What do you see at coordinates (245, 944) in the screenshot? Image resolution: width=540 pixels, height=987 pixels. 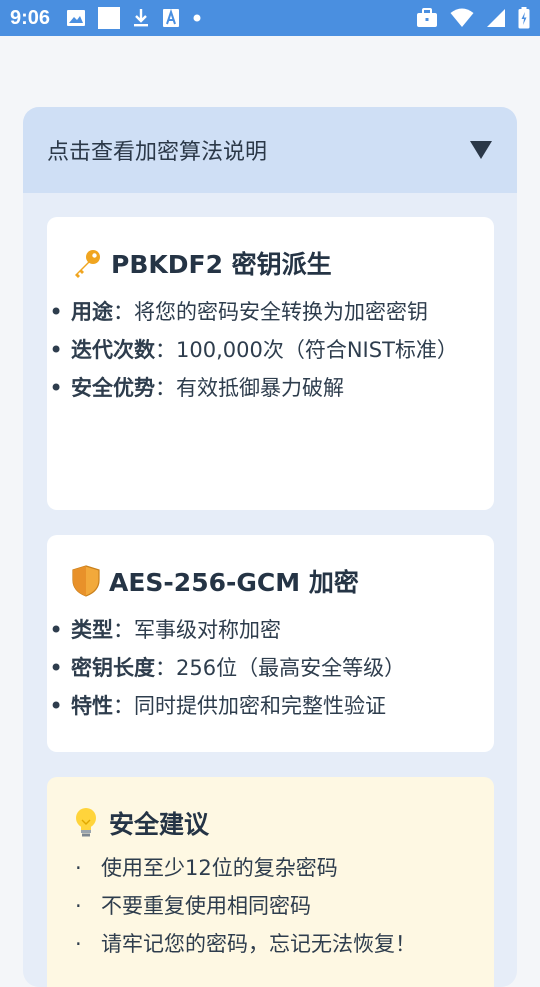 I see `list-item: · 请牢记您的密码，忘记无法恢复！` at bounding box center [245, 944].